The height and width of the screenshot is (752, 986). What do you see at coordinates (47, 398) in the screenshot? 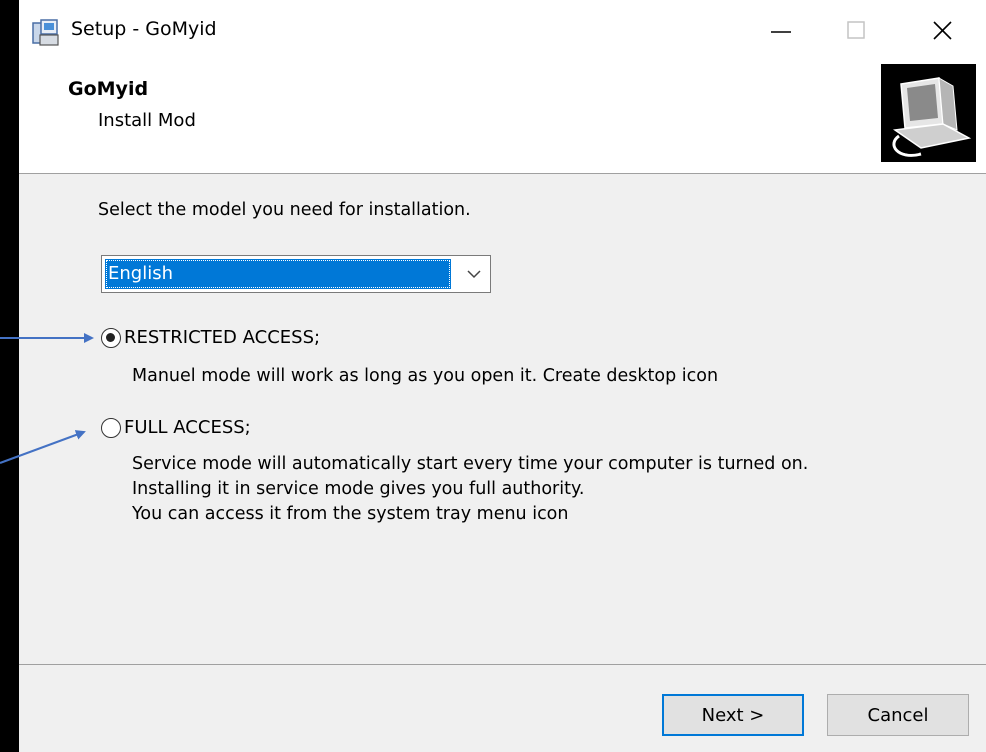
I see `annotation-arrows` at bounding box center [47, 398].